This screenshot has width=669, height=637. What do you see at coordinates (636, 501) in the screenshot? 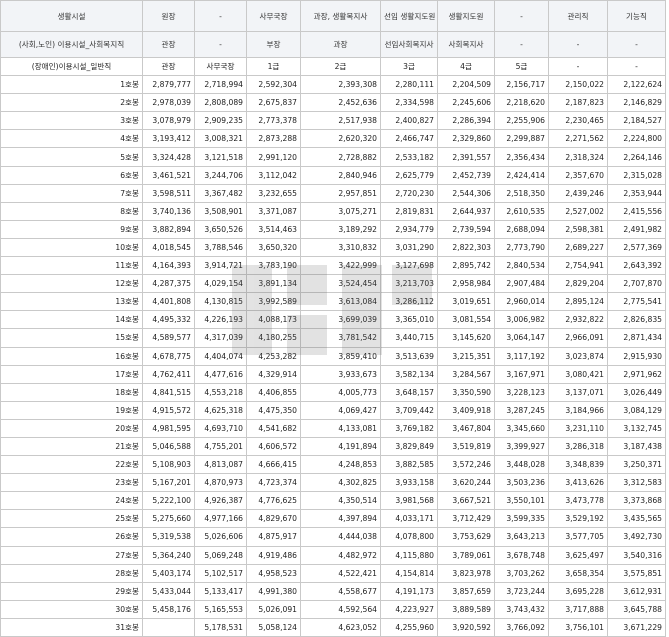
I see `salary-cell: 3,373,868` at bounding box center [636, 501].